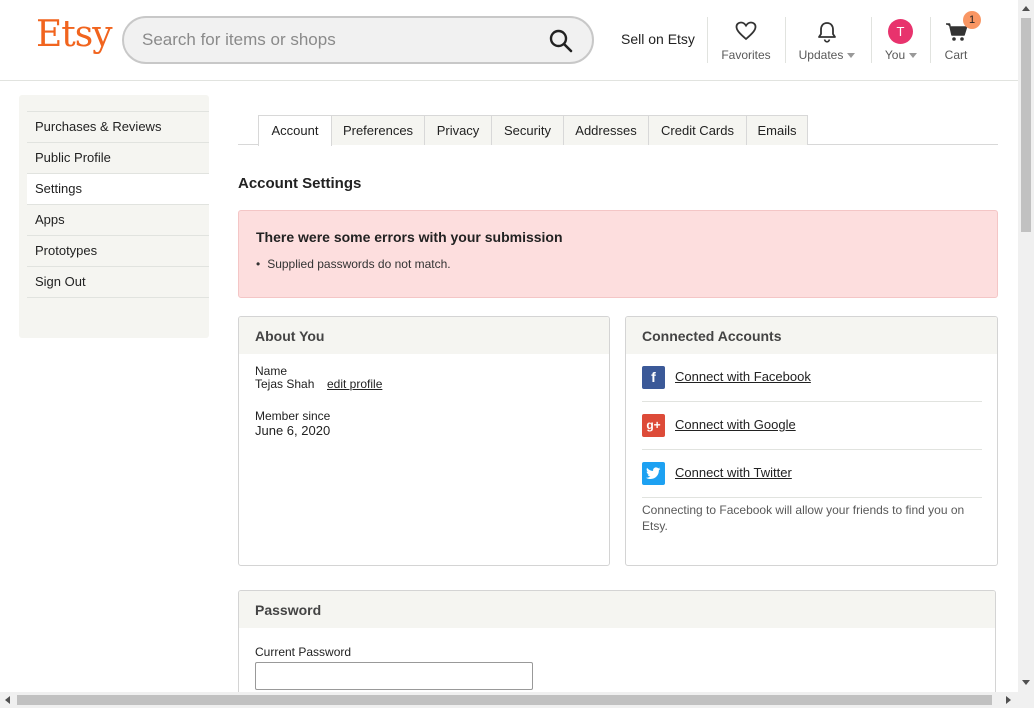 The width and height of the screenshot is (1034, 708). I want to click on facebook-connect-row: f Connect with Facebook, so click(812, 378).